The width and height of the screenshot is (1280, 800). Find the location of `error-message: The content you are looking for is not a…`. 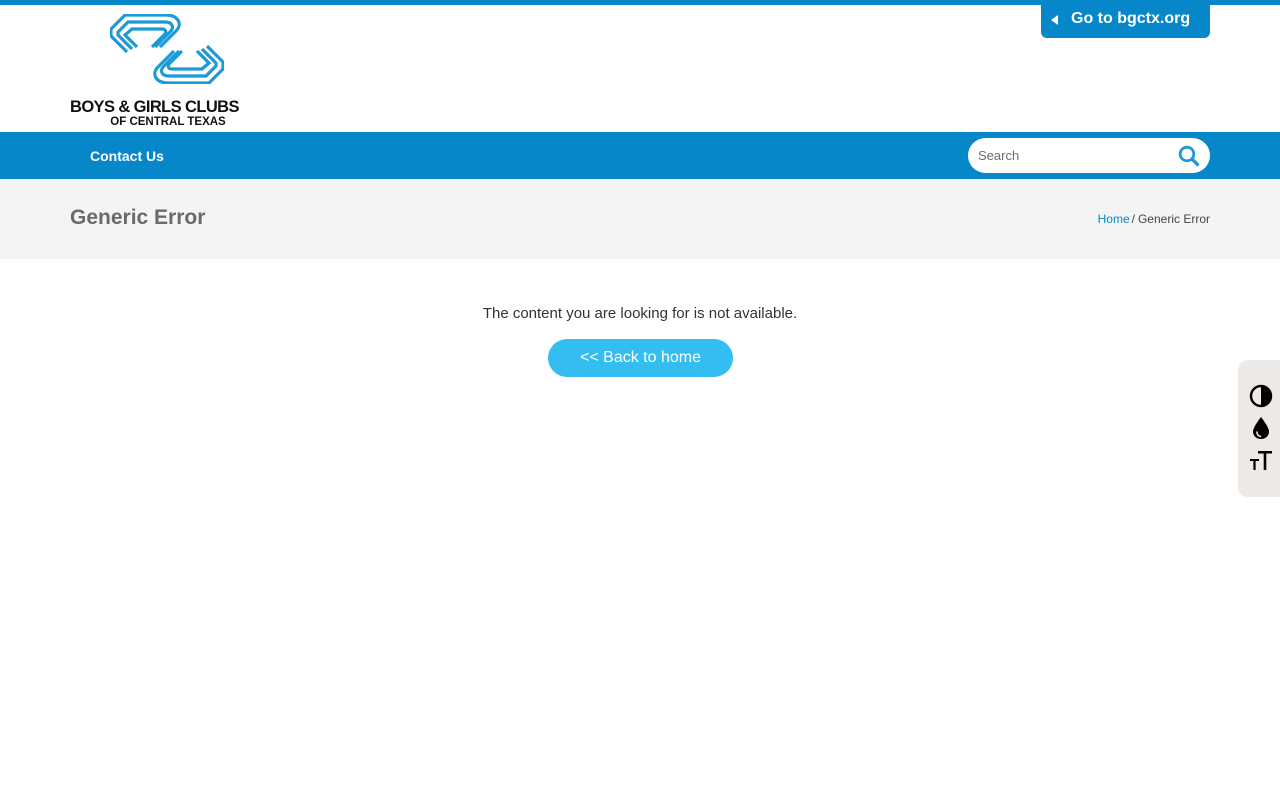

error-message: The content you are looking for is not a… is located at coordinates (640, 313).